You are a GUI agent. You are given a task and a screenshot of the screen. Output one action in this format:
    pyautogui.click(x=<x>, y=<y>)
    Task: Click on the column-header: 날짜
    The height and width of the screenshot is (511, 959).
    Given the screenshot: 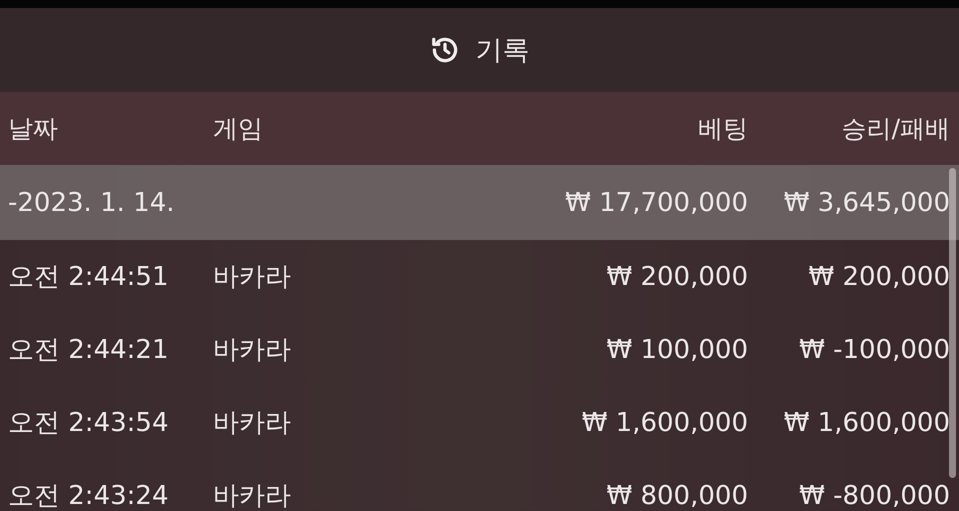 What is the action you would take?
    pyautogui.click(x=33, y=129)
    